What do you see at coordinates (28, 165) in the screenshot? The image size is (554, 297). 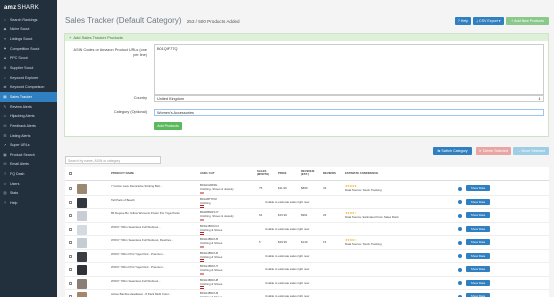 I see `sidebar-item-email-alerts: ✉ Email Alerts` at bounding box center [28, 165].